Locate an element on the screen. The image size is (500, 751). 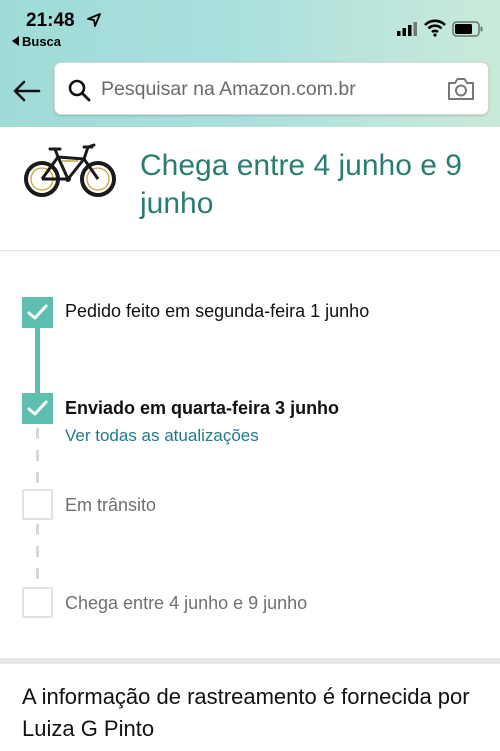
battery-icon is located at coordinates (467, 29).